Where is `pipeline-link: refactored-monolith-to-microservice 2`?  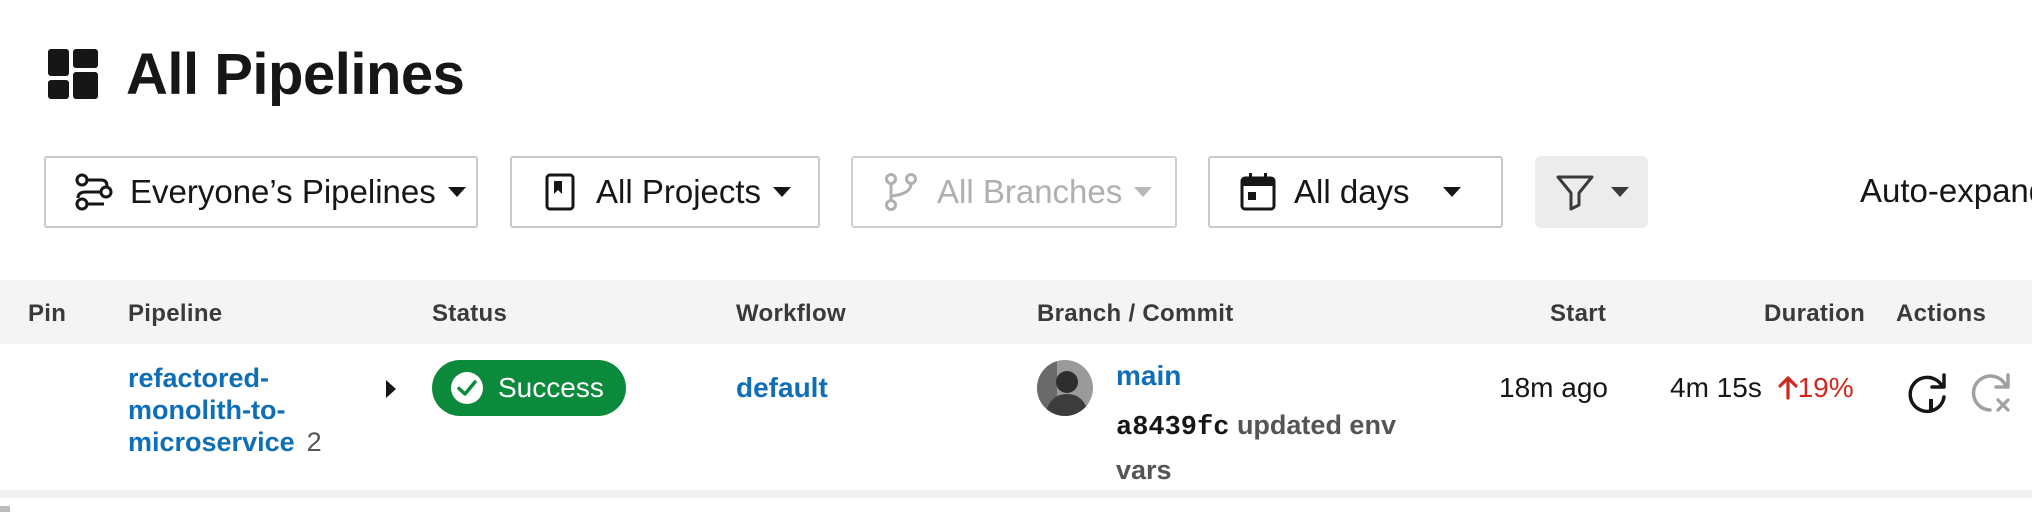
pipeline-link: refactored-monolith-to-microservice 2 is located at coordinates (225, 410).